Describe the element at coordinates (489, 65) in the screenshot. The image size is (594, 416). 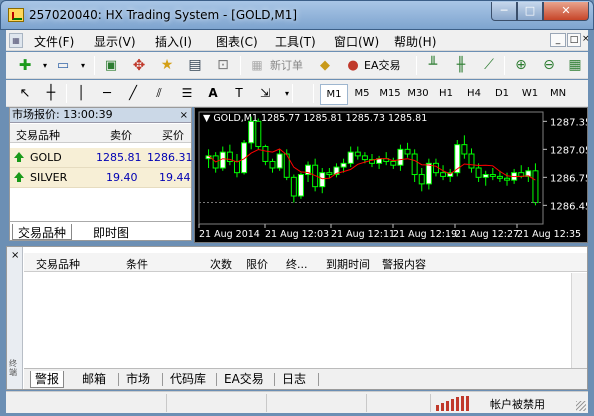
I see `line-chart-icon: ⟋` at that location.